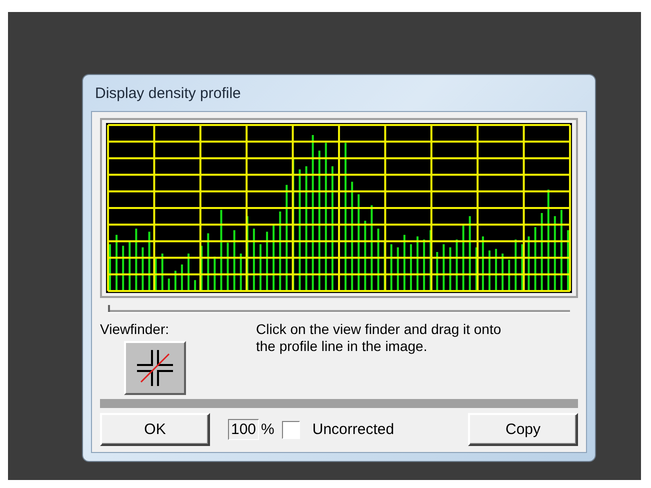 This screenshot has width=651, height=488. I want to click on window-title: Display density profile, so click(168, 94).